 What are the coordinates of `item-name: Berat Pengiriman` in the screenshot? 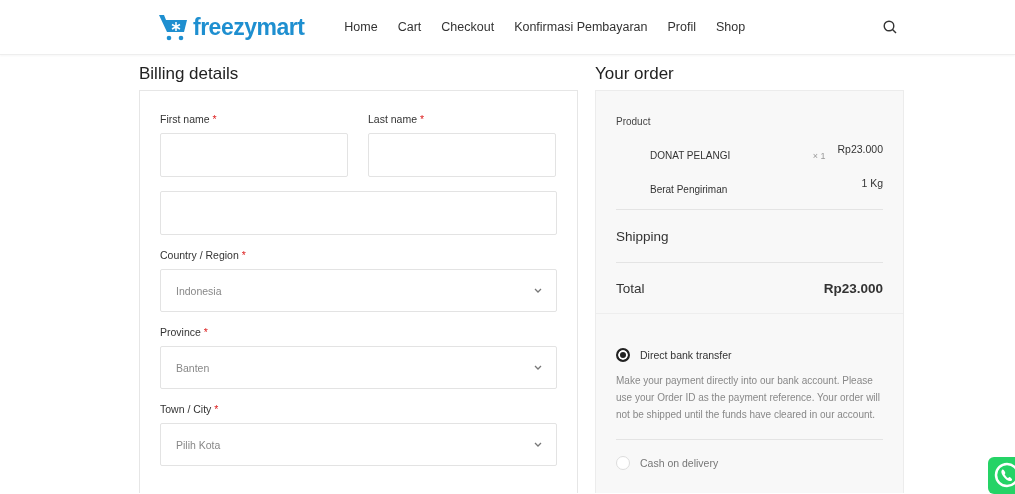 It's located at (689, 189).